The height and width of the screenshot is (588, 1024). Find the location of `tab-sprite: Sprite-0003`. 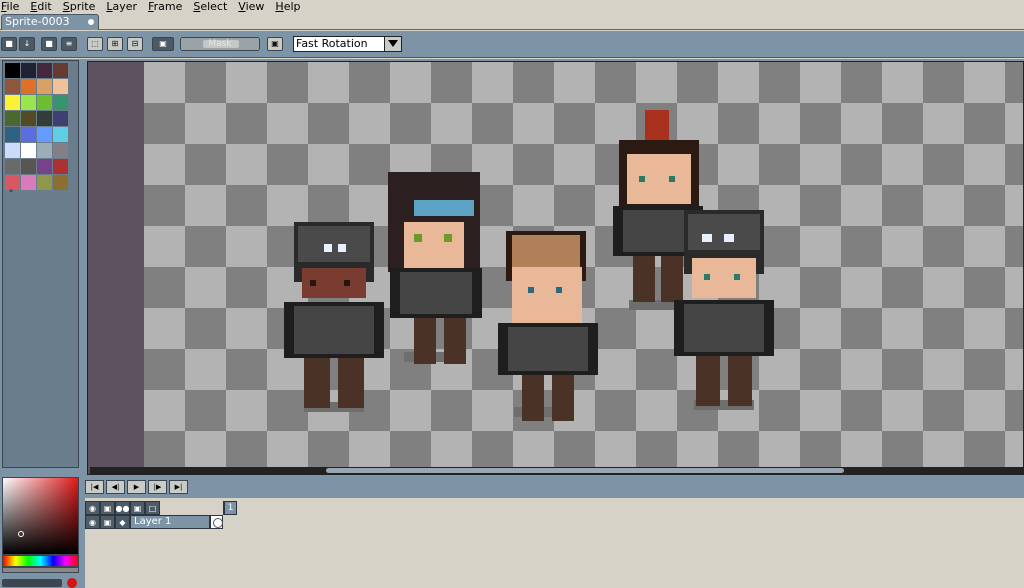

tab-sprite: Sprite-0003 is located at coordinates (50, 22).